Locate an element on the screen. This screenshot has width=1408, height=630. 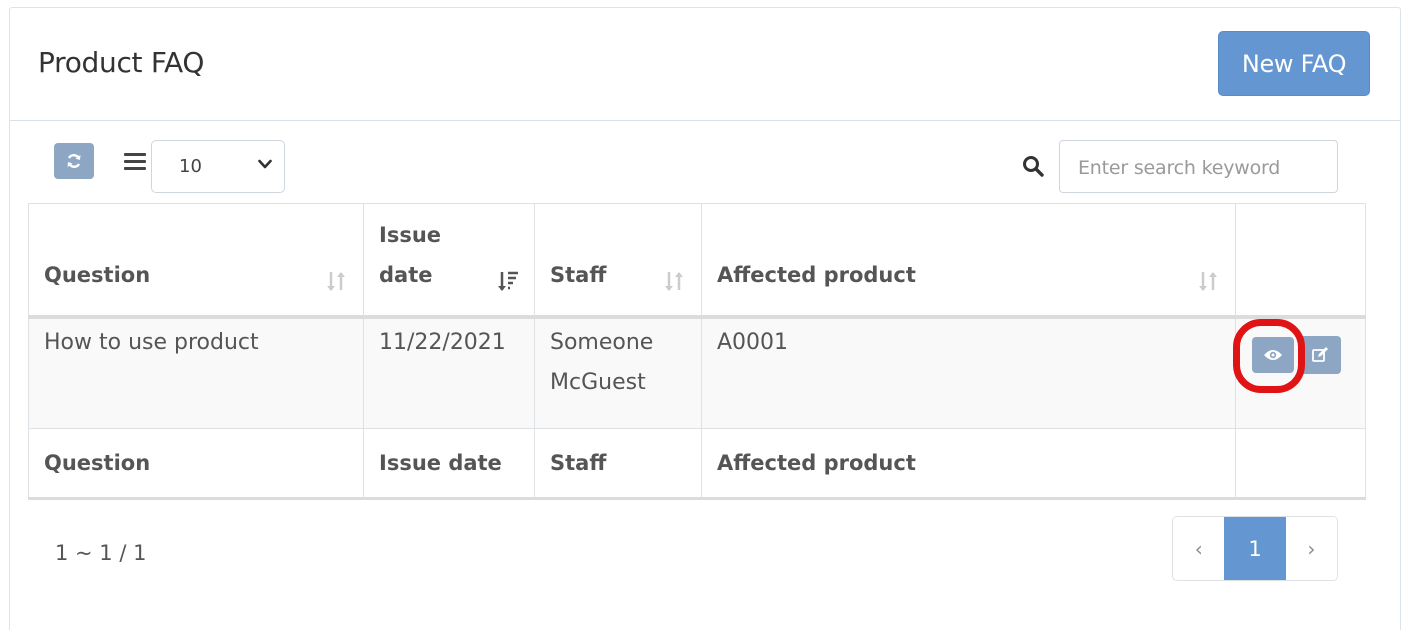
chevron-down-icon is located at coordinates (265, 164).